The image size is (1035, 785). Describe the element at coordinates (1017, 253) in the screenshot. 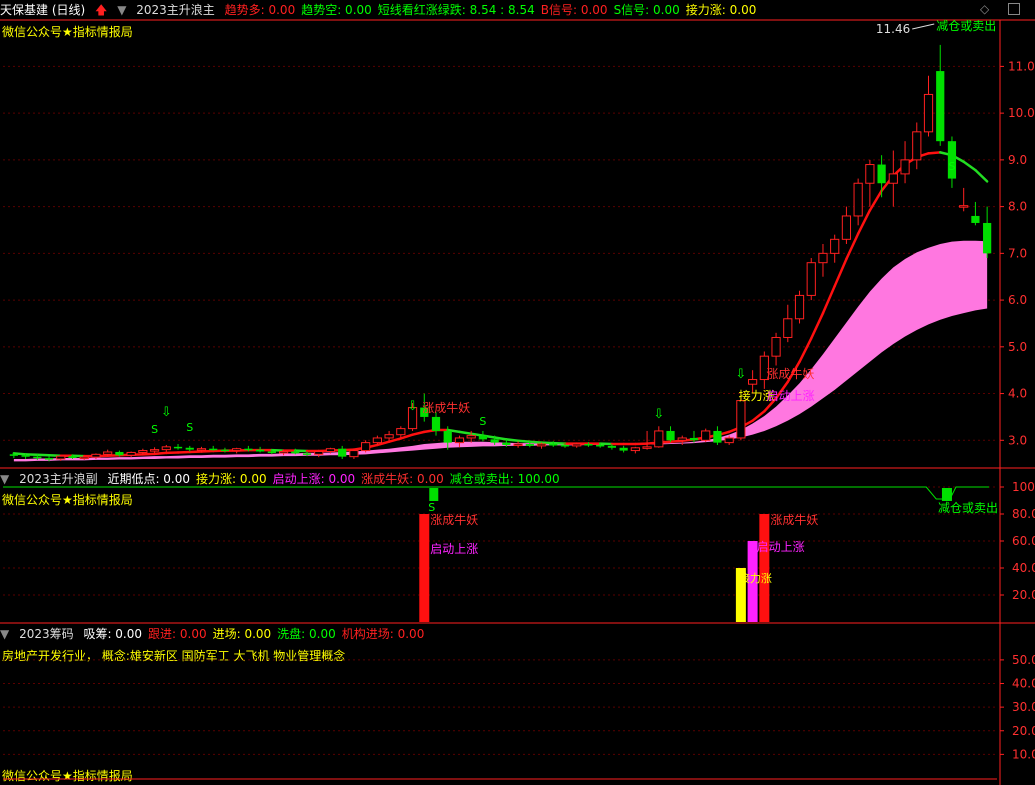

I see `main-y-tick-label: 7.0` at that location.